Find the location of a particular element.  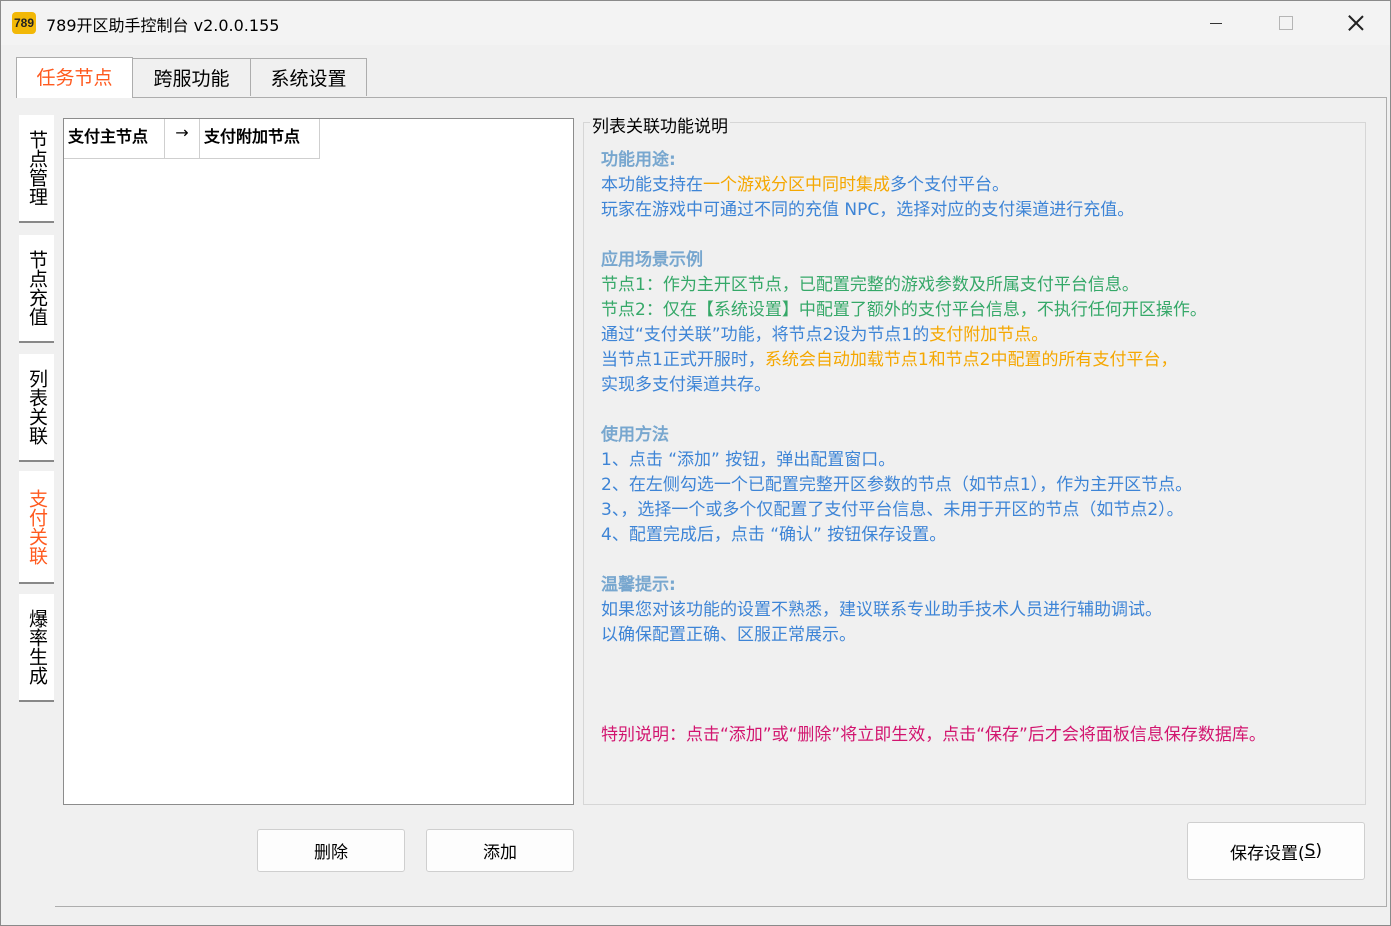

minimize-button is located at coordinates (1216, 23).